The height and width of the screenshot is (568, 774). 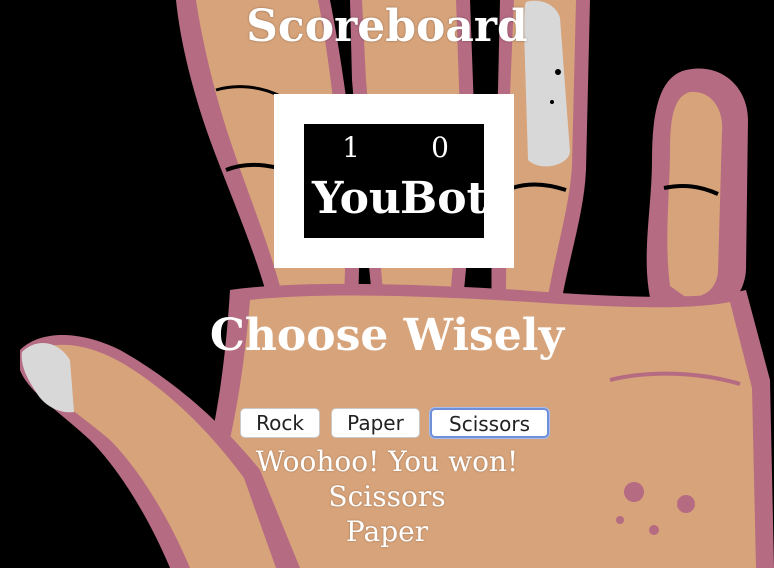 What do you see at coordinates (440, 147) in the screenshot?
I see `bot-score: 0` at bounding box center [440, 147].